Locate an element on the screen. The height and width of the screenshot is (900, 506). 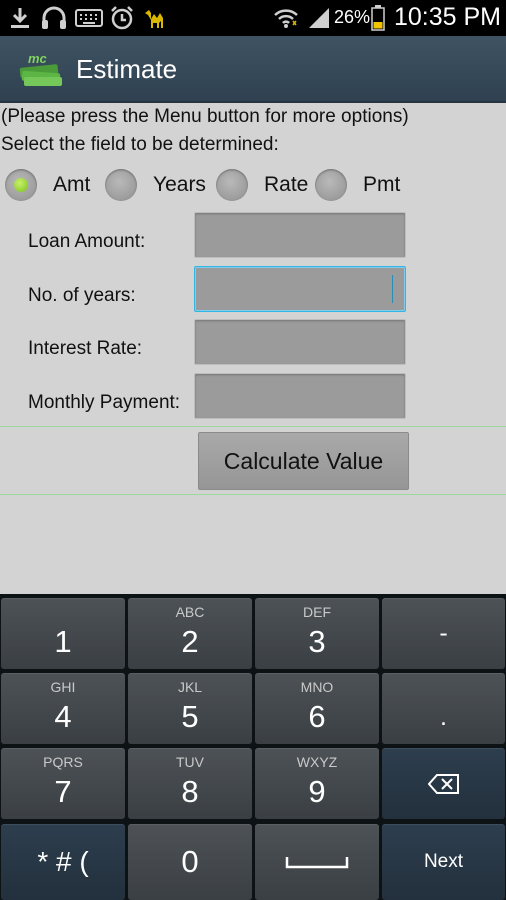
key-4-letters: GHI is located at coordinates (63, 687).